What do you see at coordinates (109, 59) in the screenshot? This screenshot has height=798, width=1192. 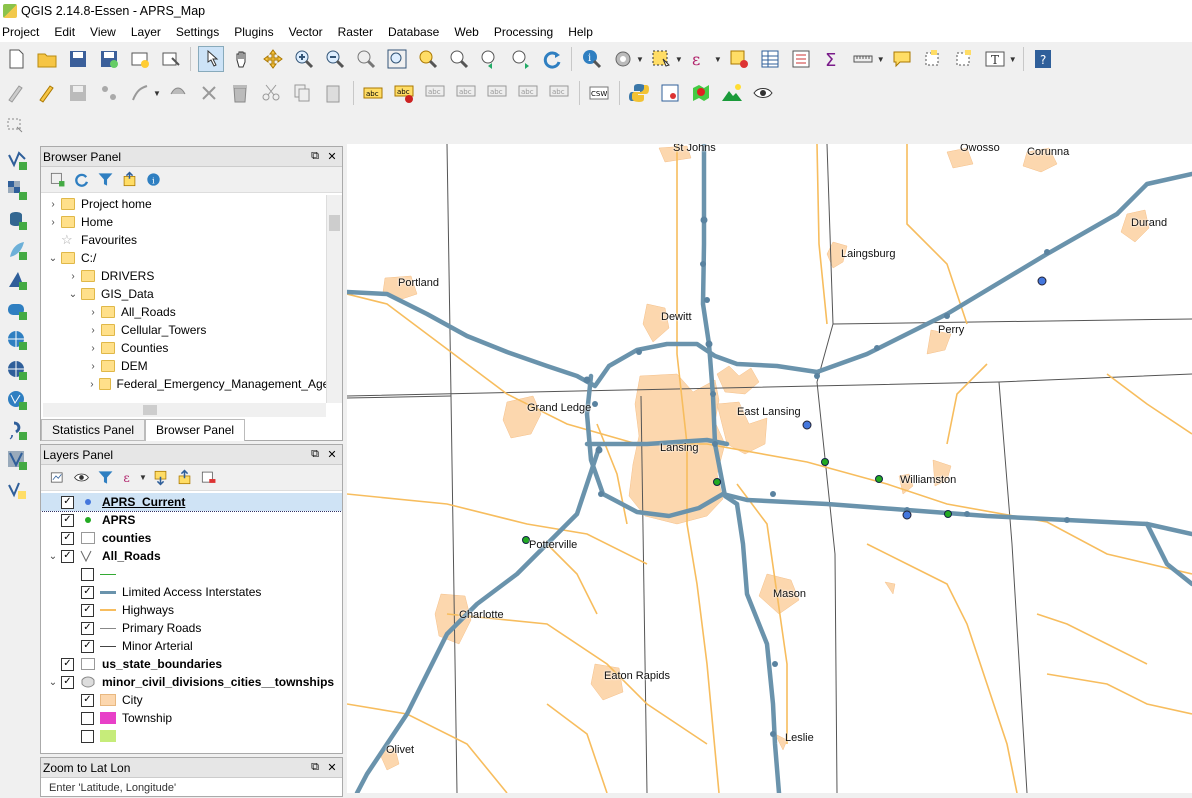 I see `save-as-icon` at bounding box center [109, 59].